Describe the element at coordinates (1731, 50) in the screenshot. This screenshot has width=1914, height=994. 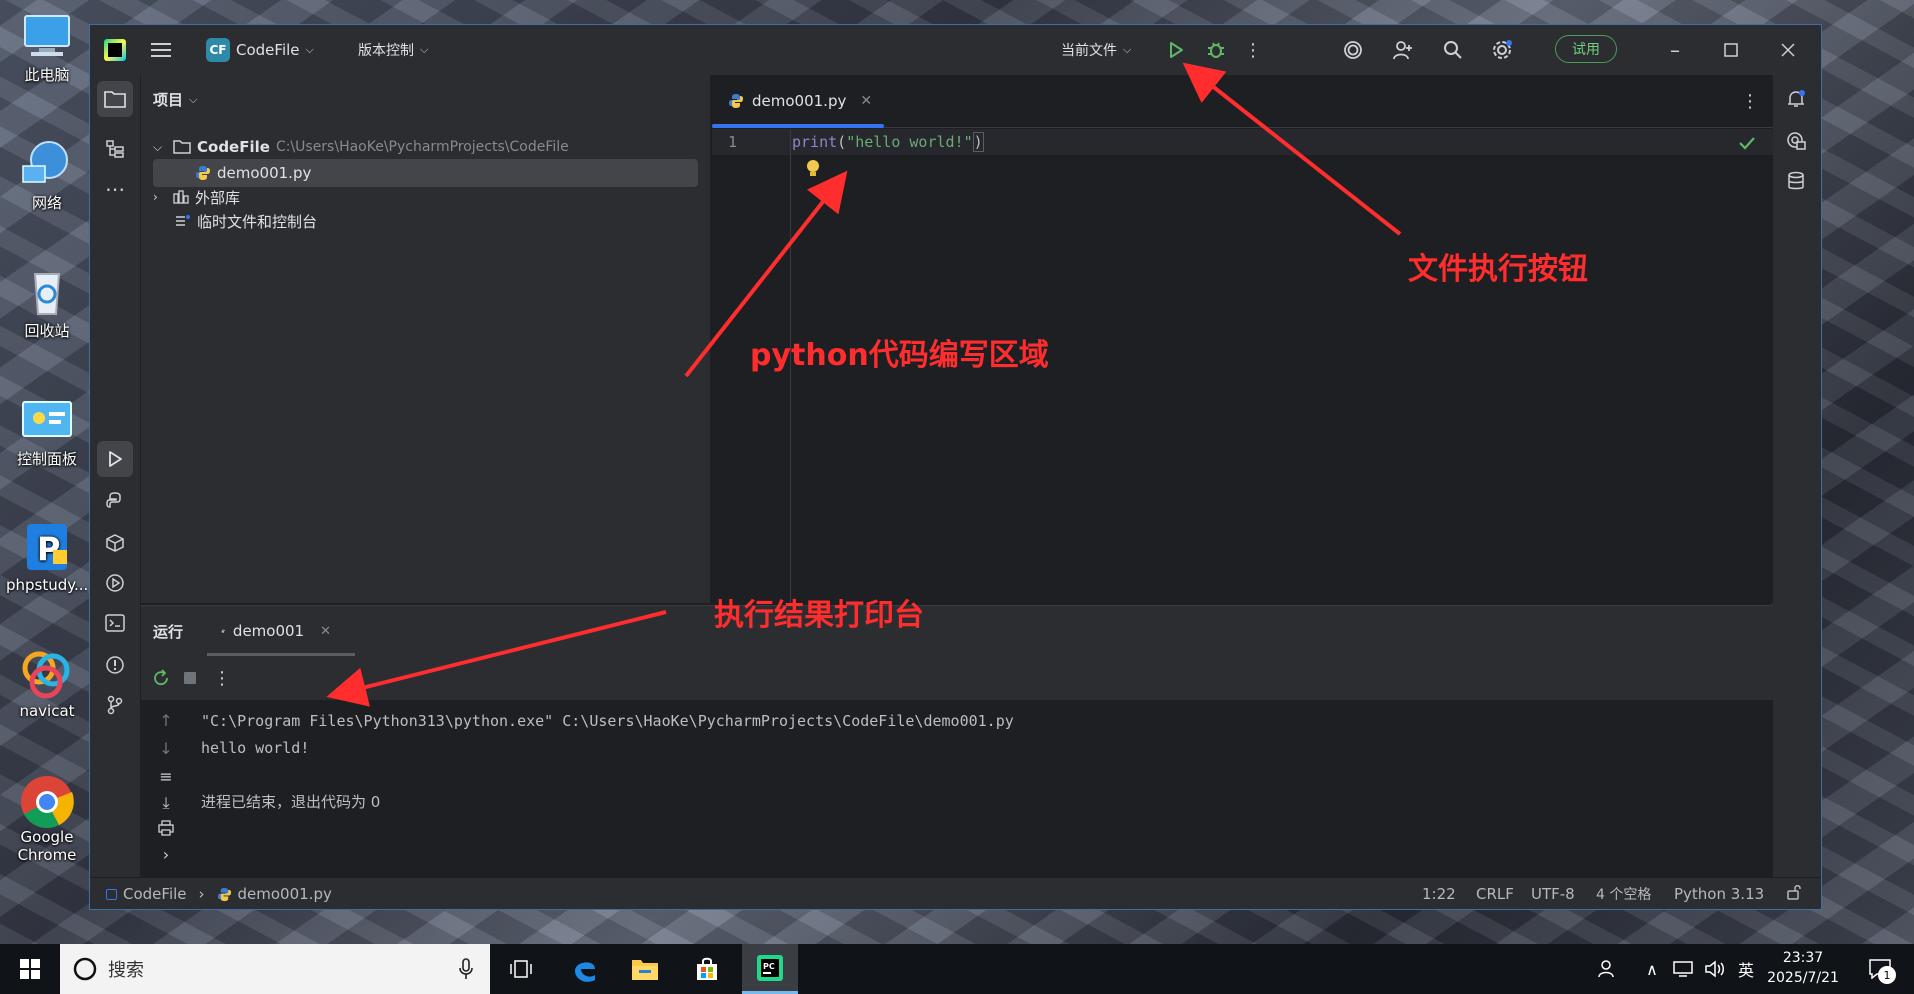
I see `maximize-button` at that location.